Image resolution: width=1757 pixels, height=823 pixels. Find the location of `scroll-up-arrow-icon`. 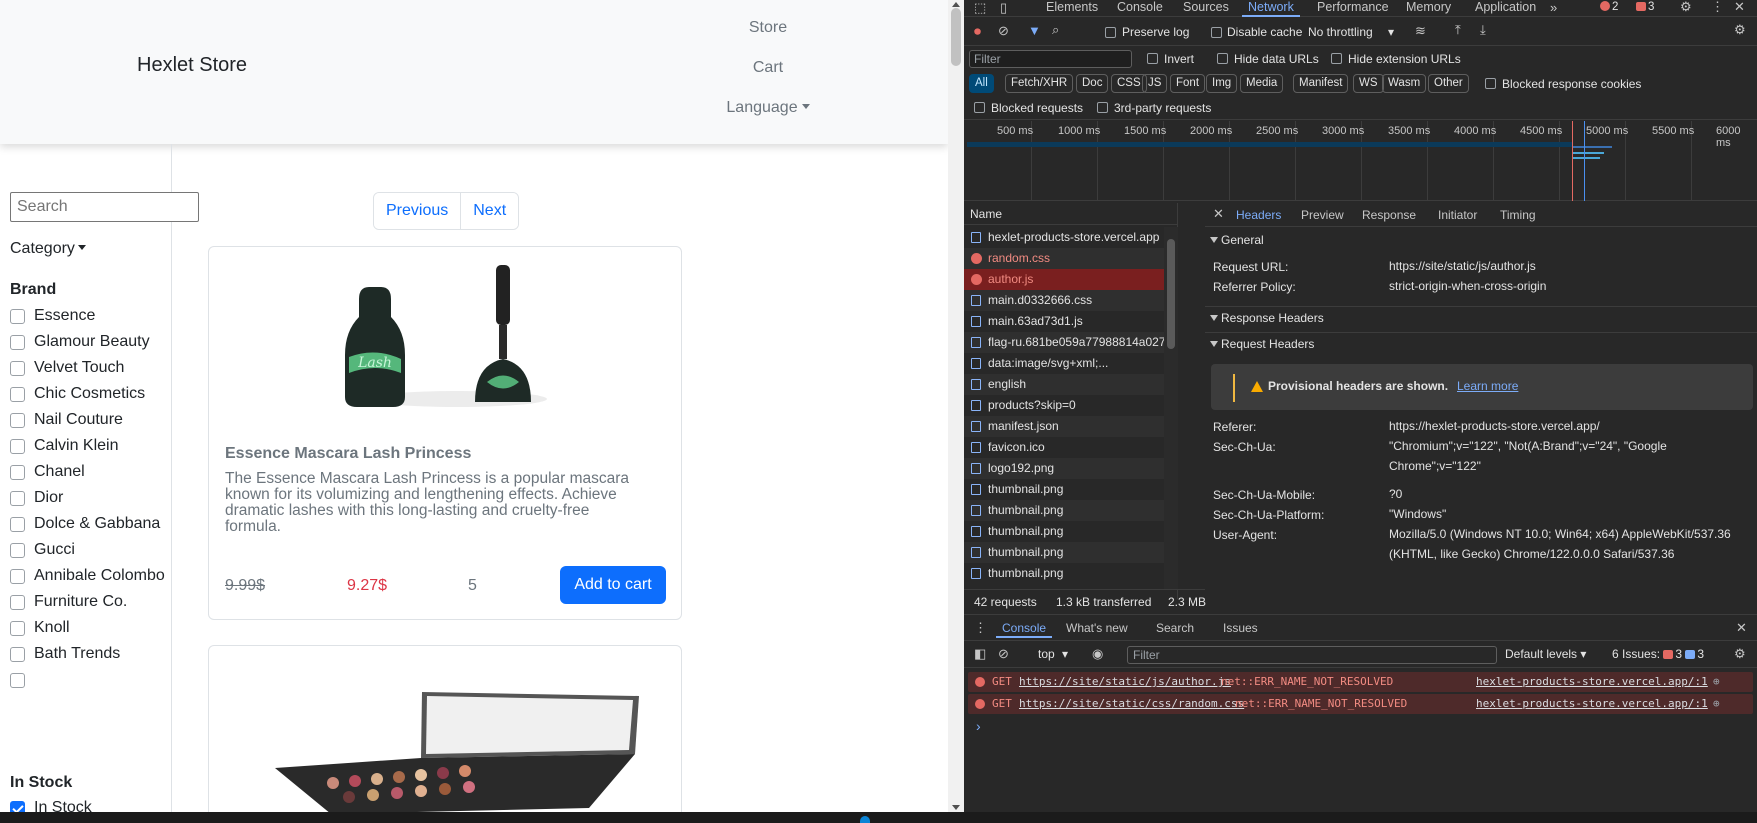

scroll-up-arrow-icon is located at coordinates (956, 4).